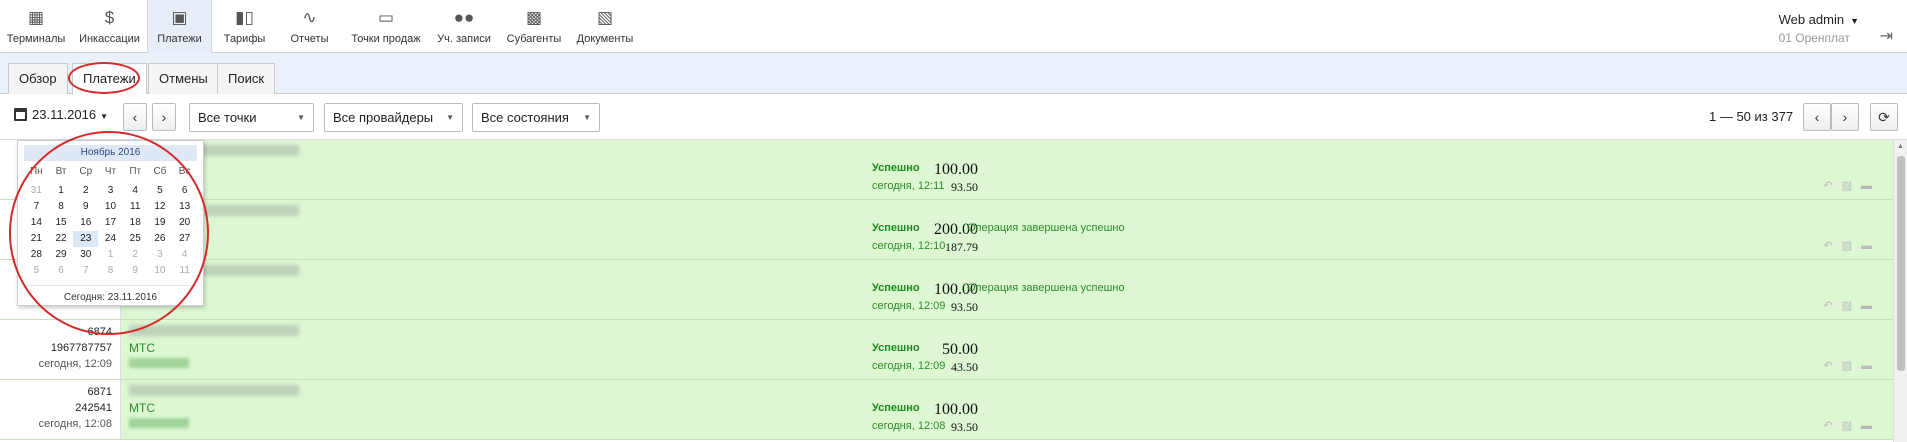 The width and height of the screenshot is (1907, 442). I want to click on payment-id: 6871, so click(99, 392).